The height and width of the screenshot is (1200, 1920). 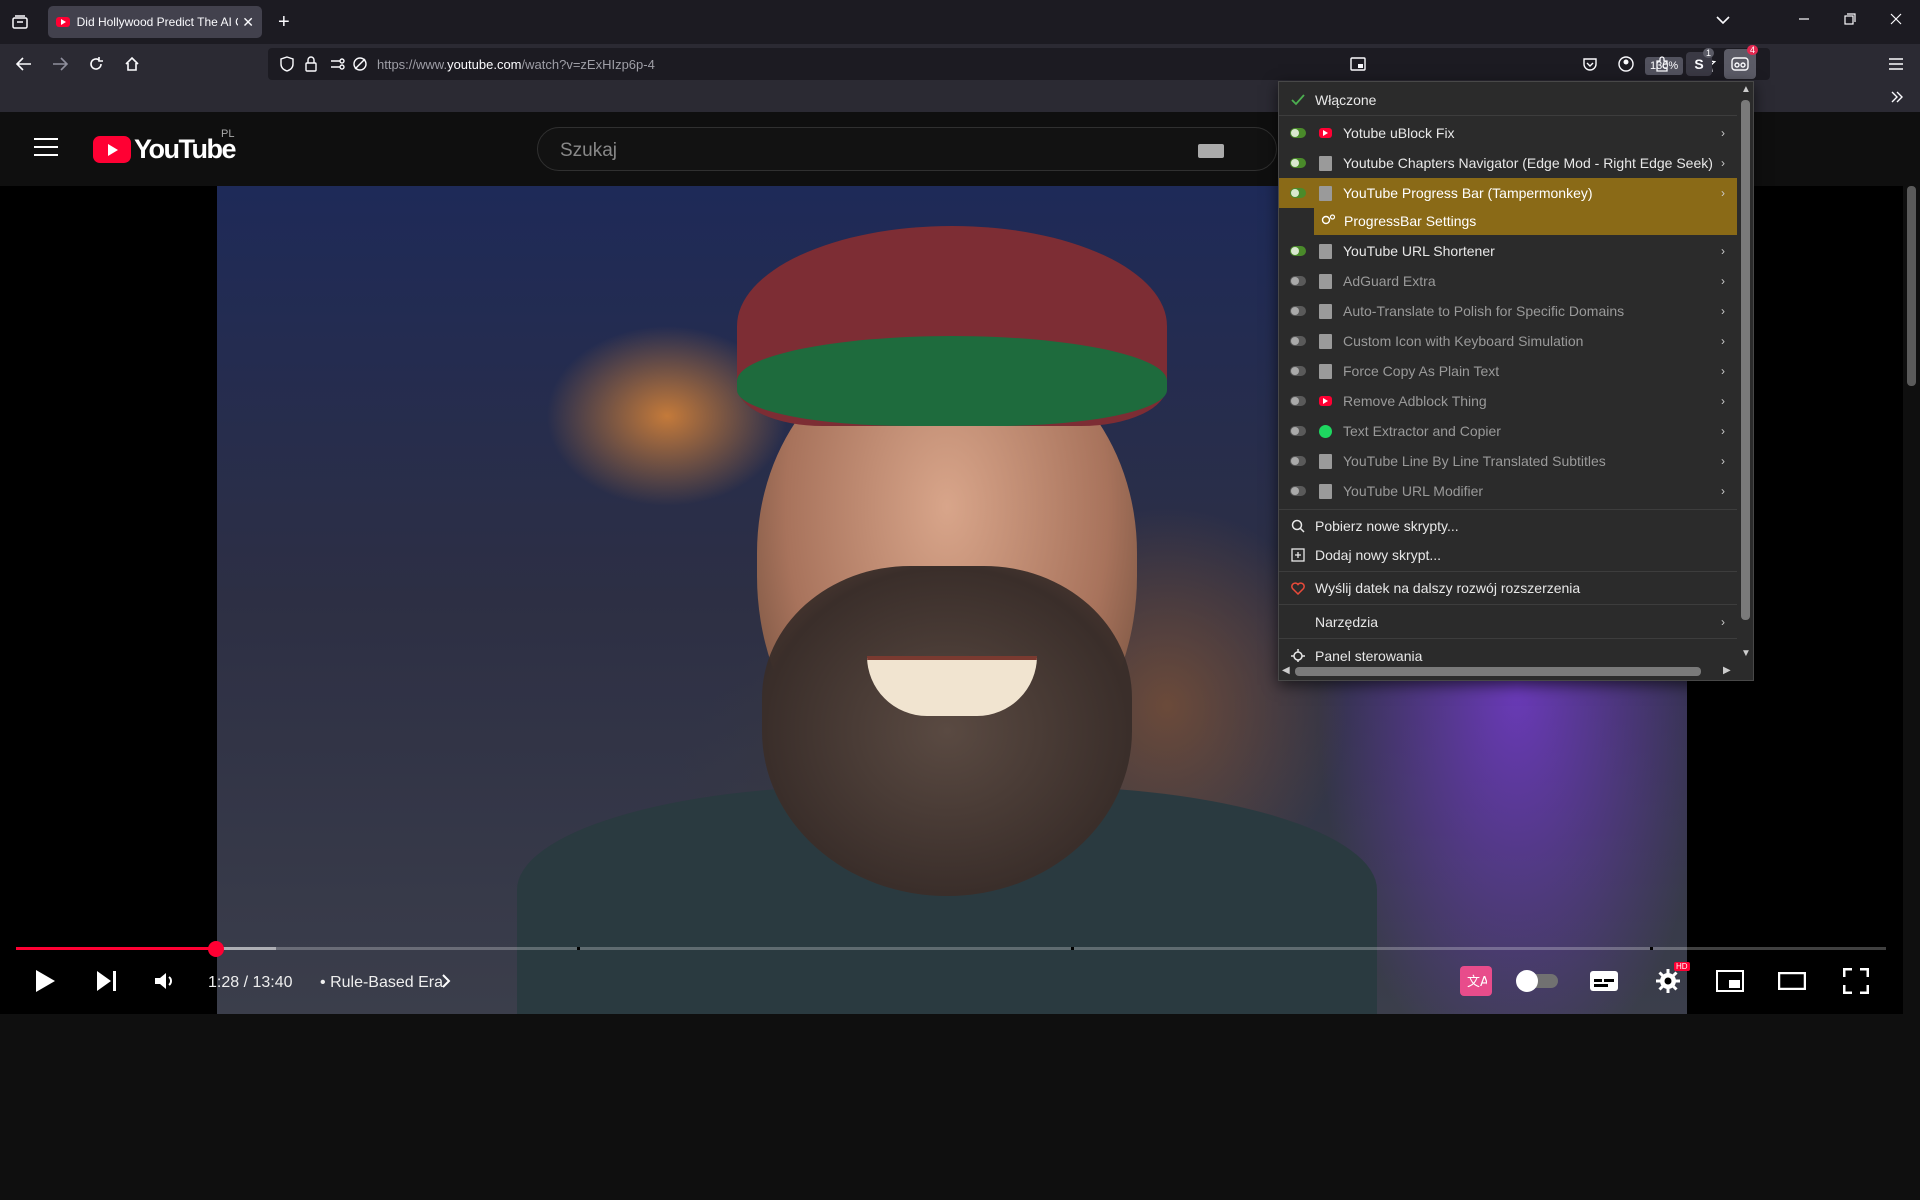 I want to click on play-icon, so click(x=45, y=981).